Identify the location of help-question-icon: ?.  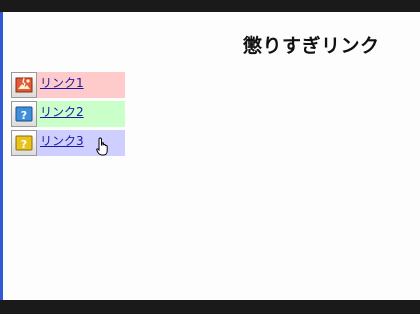
(24, 114).